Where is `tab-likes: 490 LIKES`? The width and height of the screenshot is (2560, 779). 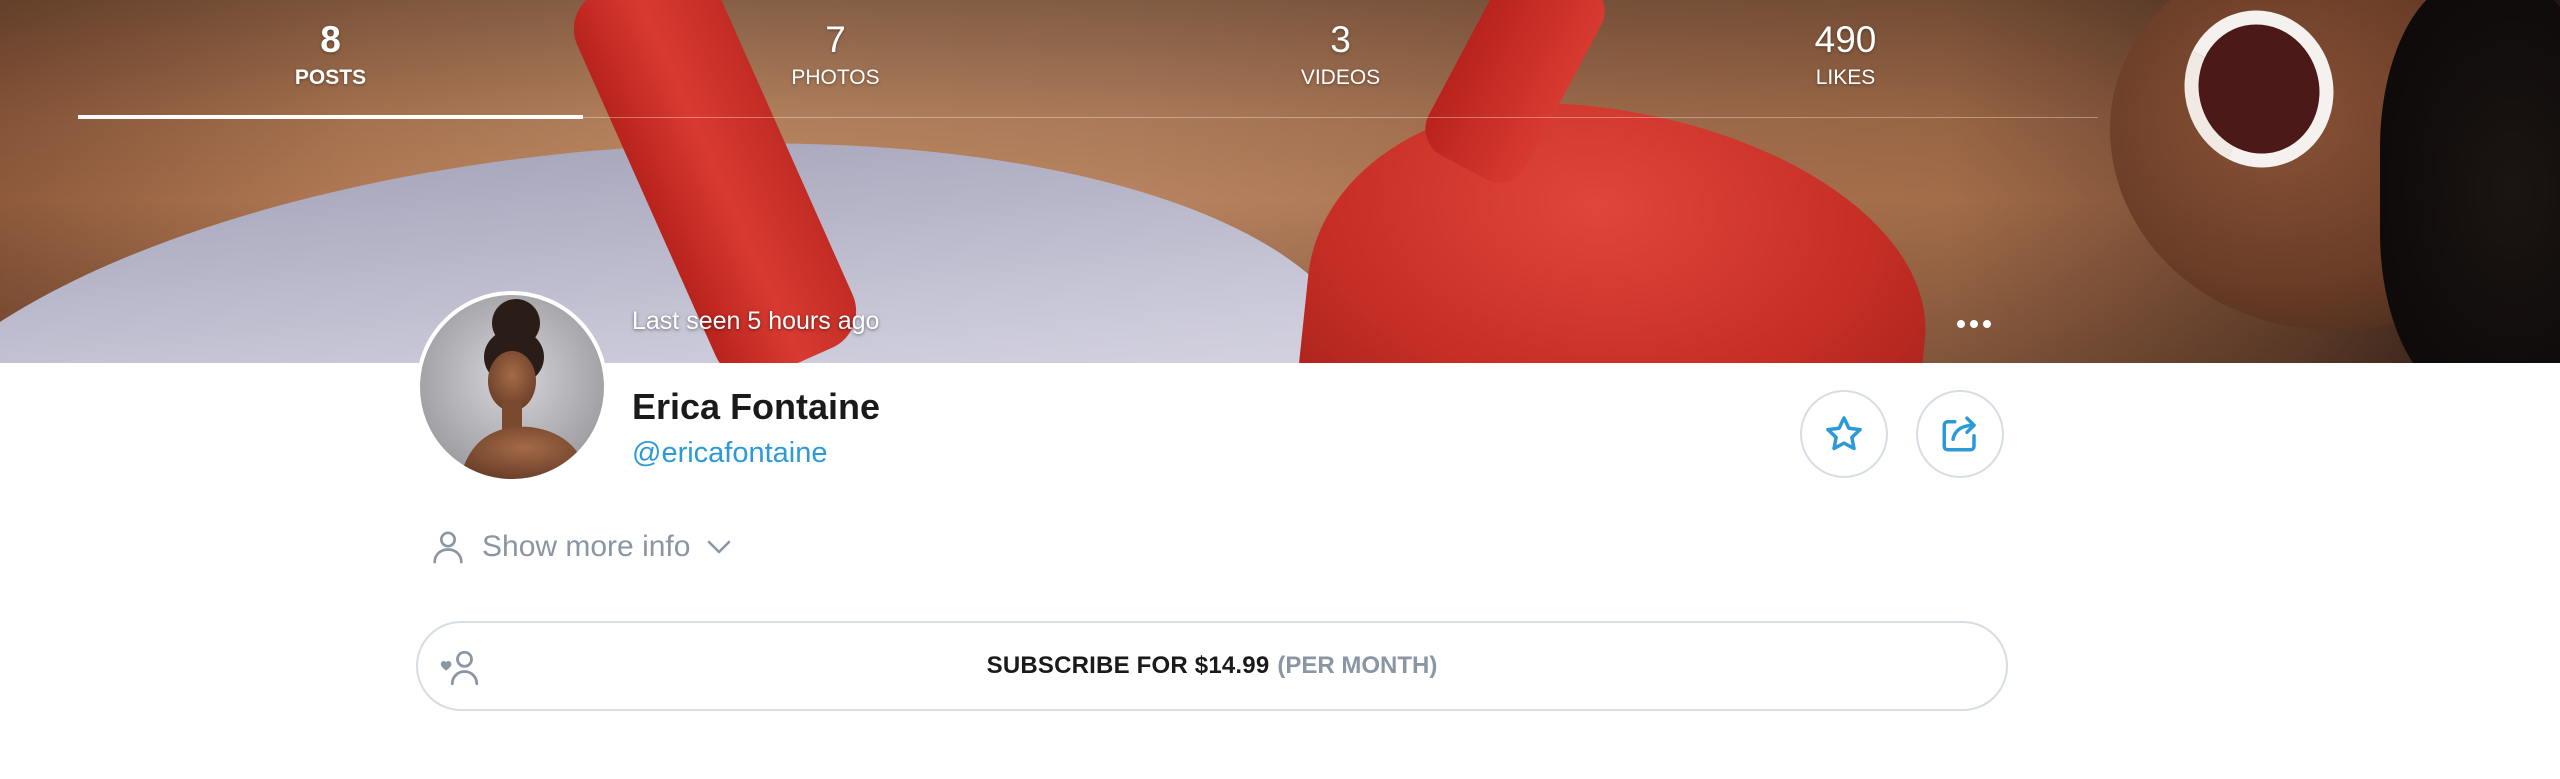 tab-likes: 490 LIKES is located at coordinates (1845, 58).